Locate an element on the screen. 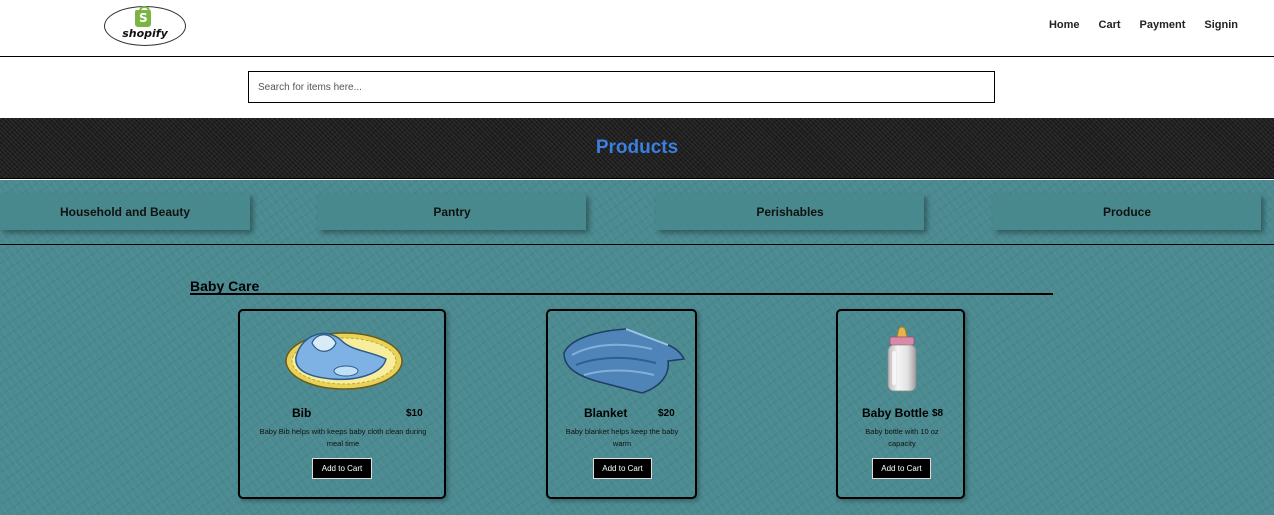 Image resolution: width=1274 pixels, height=515 pixels. nav-cart-link: Cart is located at coordinates (1110, 25).